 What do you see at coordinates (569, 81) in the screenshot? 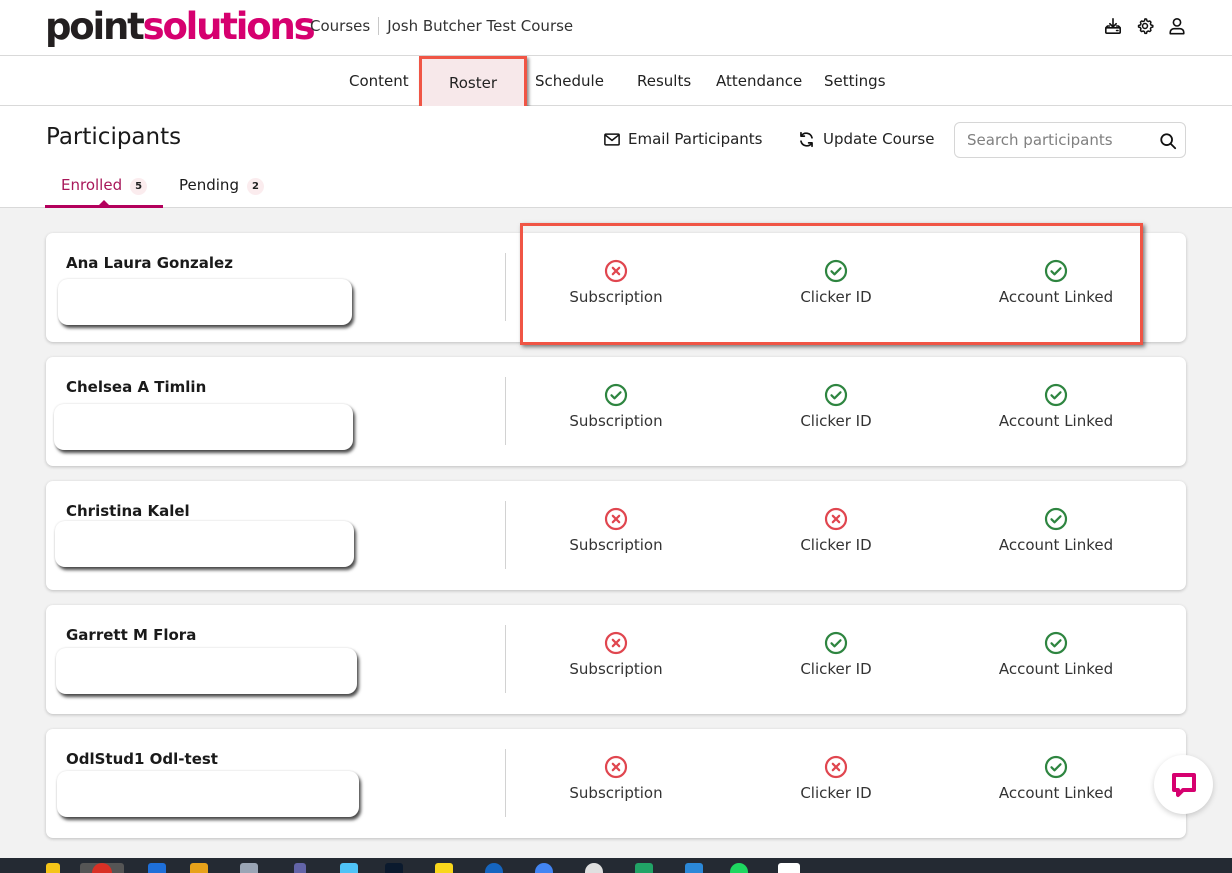
I see `nav-schedule: Schedule` at bounding box center [569, 81].